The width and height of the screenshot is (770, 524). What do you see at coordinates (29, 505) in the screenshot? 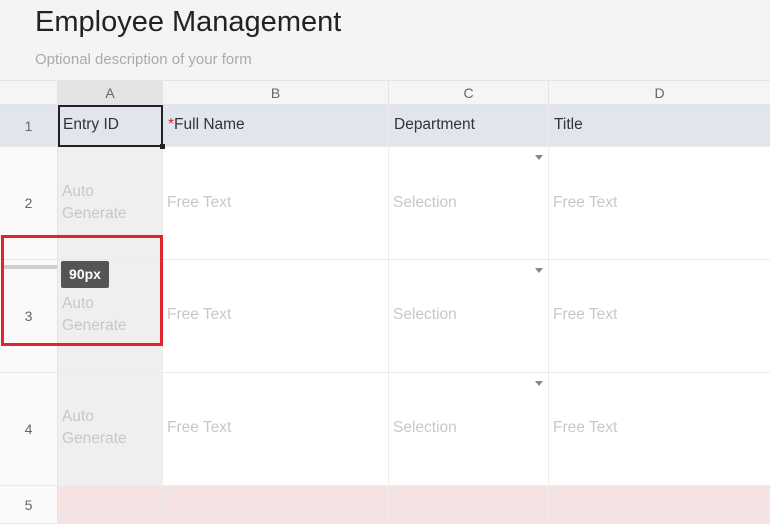
I see `row-header-5: 5` at bounding box center [29, 505].